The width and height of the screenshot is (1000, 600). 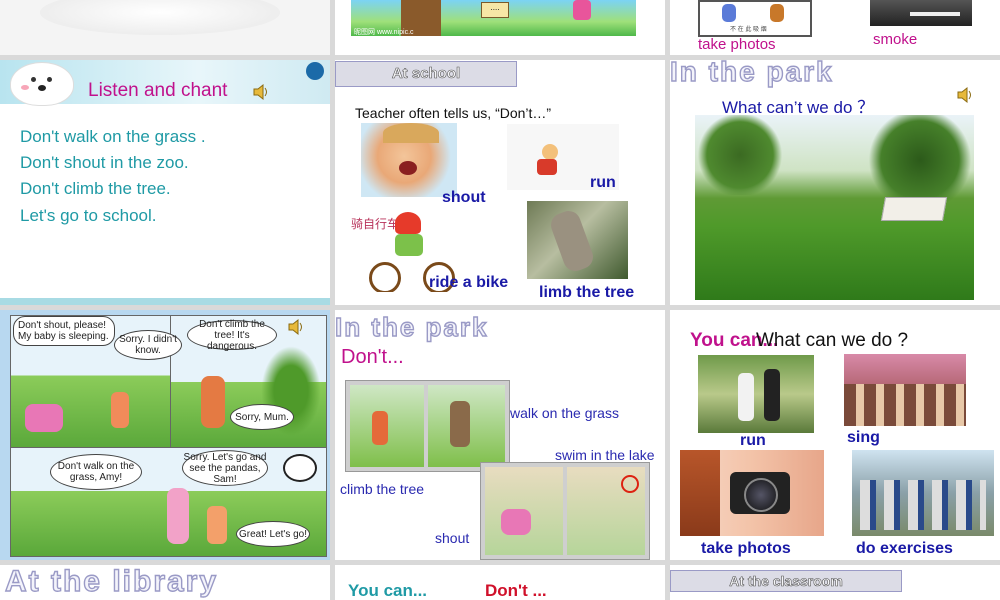 I want to click on bubble-3: Don't climb the tree! It's dangerous., so click(x=232, y=335).